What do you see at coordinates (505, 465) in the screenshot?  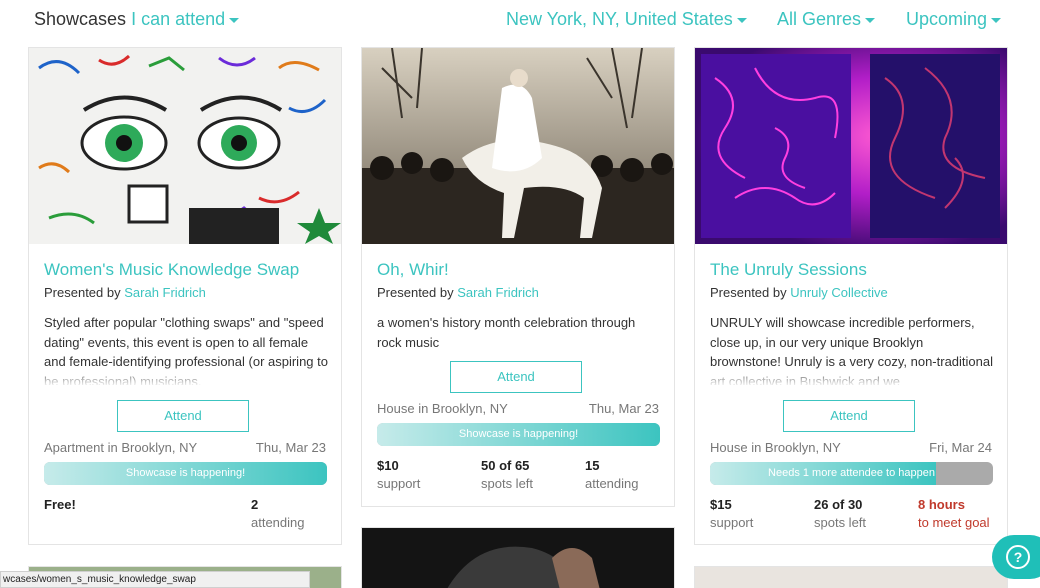 I see `spots-value: 50 of 65` at bounding box center [505, 465].